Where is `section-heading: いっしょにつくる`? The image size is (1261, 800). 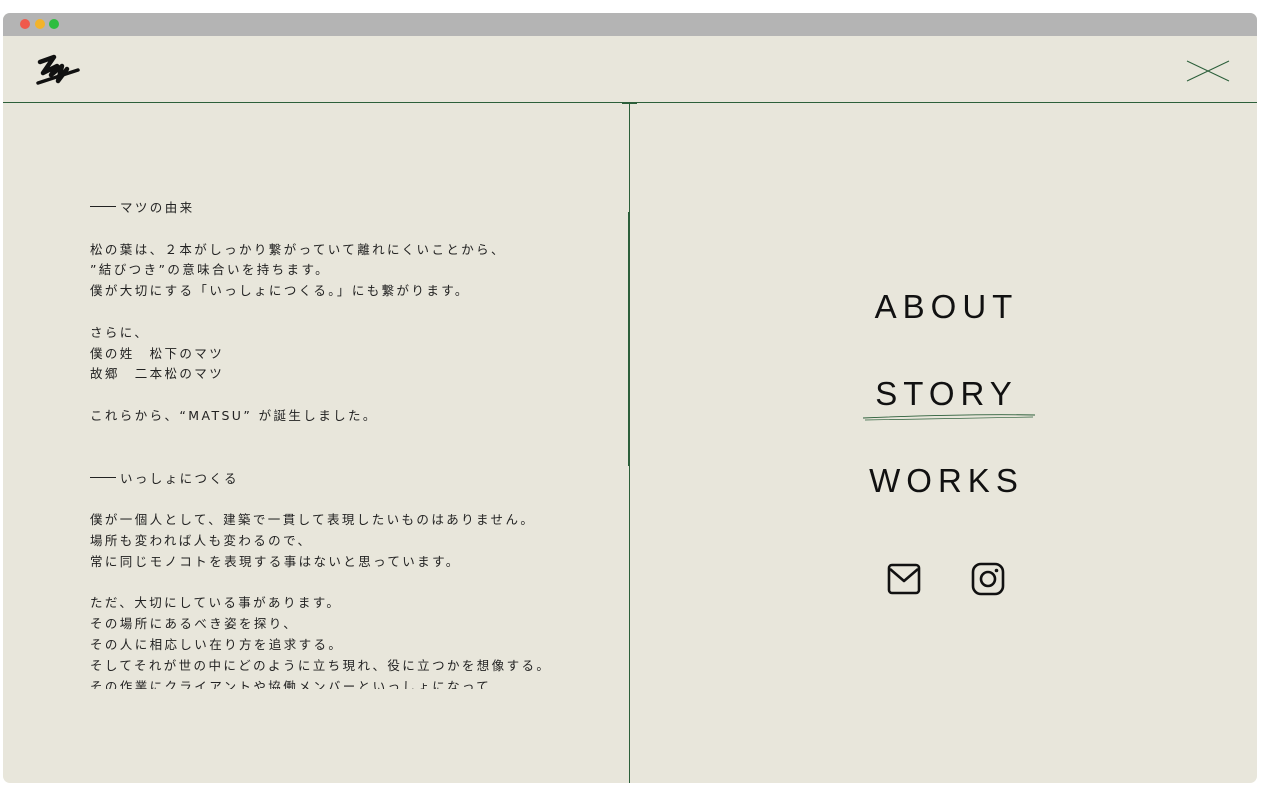
section-heading: いっしょにつくる is located at coordinates (340, 479).